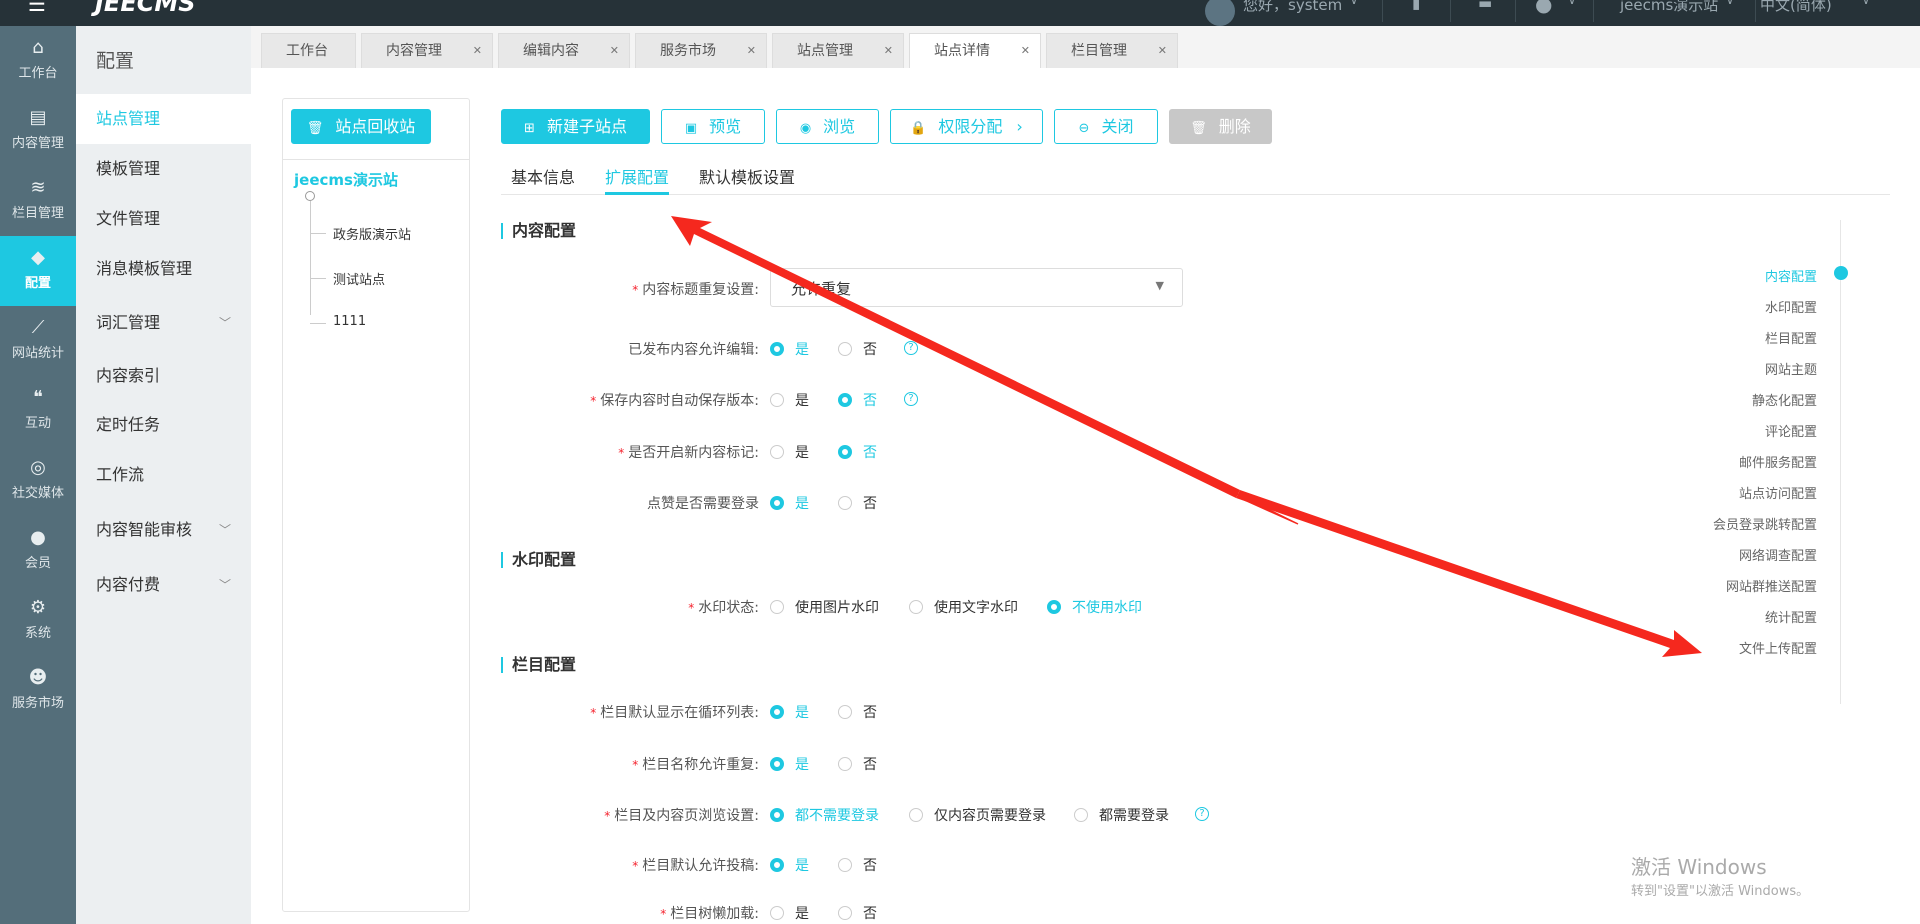 The image size is (1920, 924). I want to click on tab: 工作台, so click(308, 50).